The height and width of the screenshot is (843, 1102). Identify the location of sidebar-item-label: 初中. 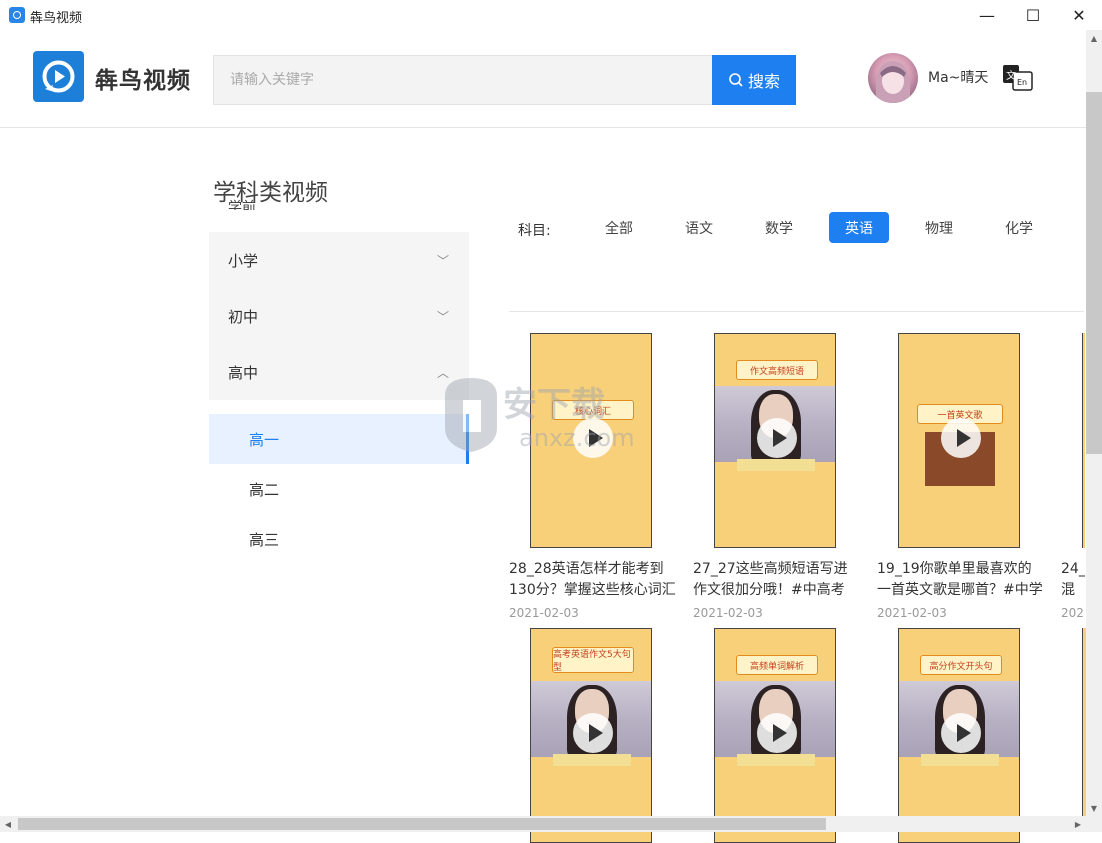
(243, 317).